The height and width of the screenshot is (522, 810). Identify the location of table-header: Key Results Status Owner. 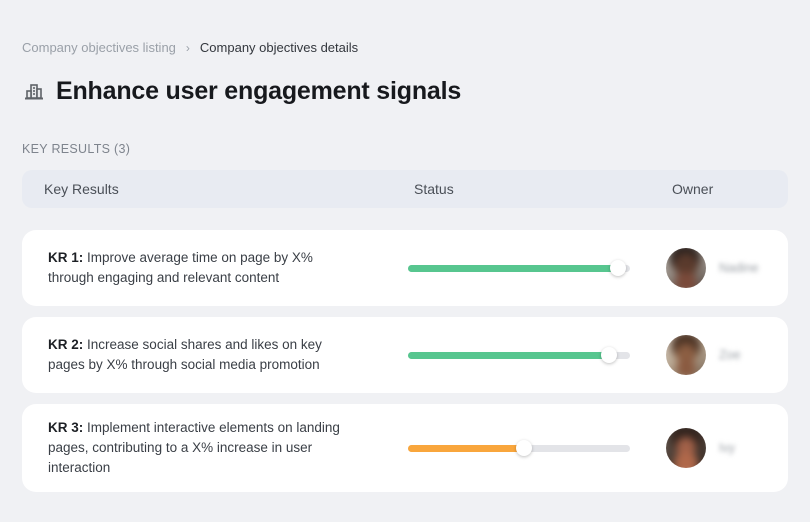
(405, 189).